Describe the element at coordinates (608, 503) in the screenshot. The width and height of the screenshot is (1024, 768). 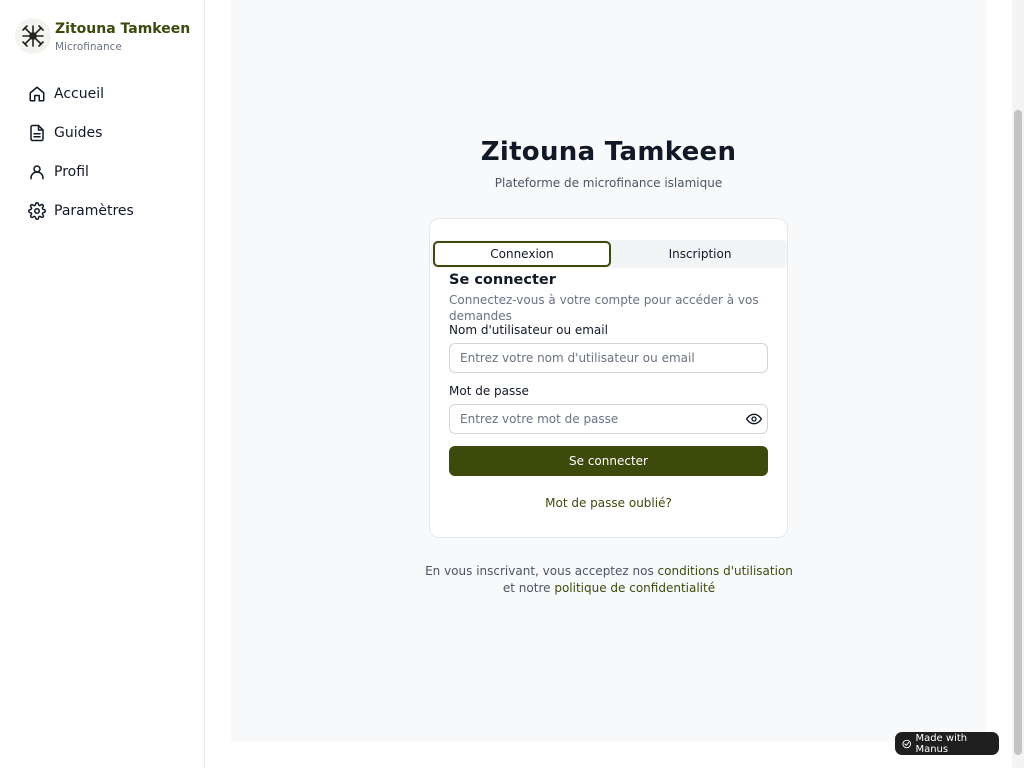
I see `forgot-password-link: Mot de passe oublié?` at that location.